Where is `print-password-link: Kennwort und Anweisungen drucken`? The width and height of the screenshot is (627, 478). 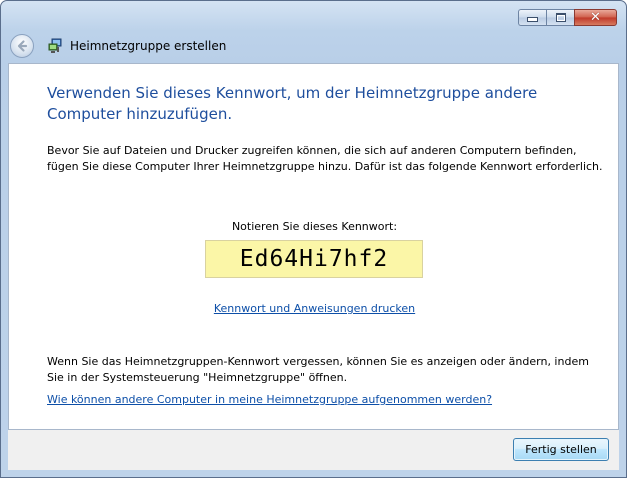
print-password-link: Kennwort und Anweisungen drucken is located at coordinates (314, 308).